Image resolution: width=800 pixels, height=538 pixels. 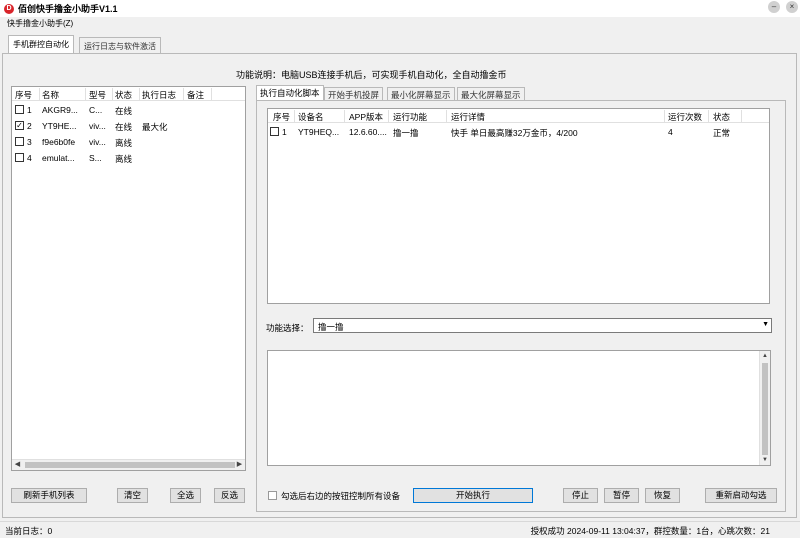 I want to click on row-checkbox: ✓, so click(x=19, y=125).